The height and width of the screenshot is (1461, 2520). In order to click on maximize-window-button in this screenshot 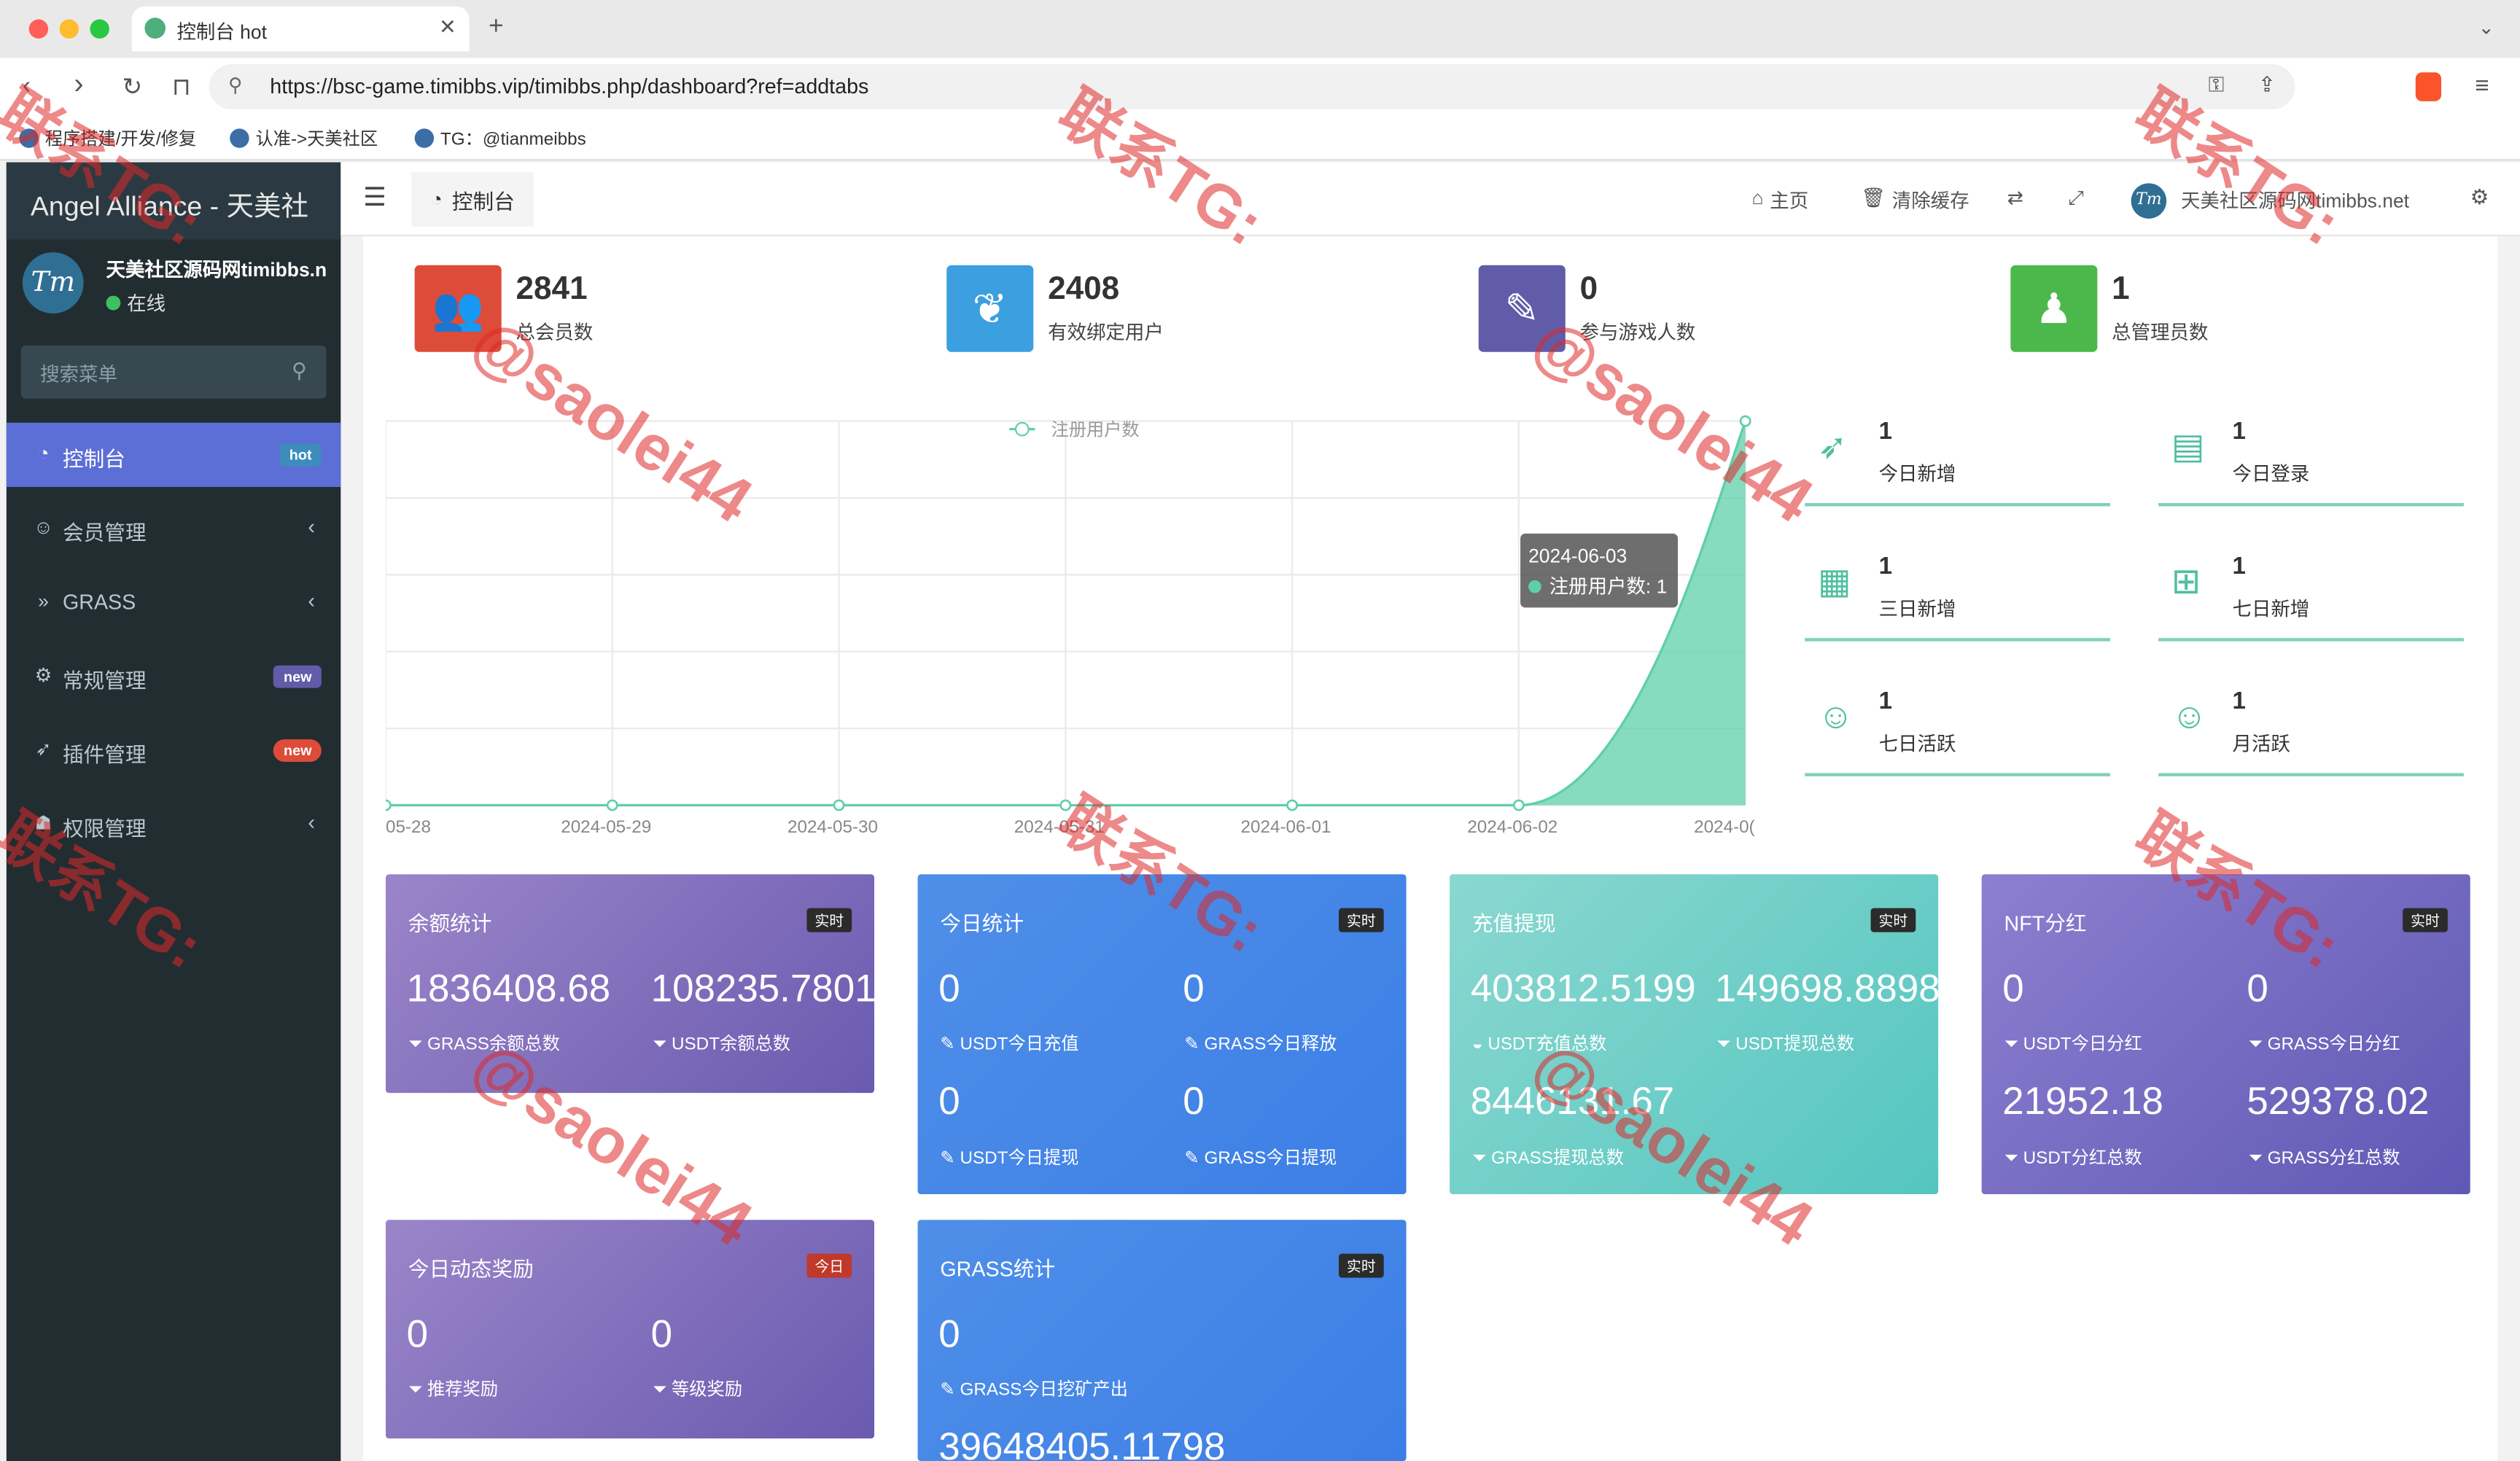, I will do `click(99, 29)`.